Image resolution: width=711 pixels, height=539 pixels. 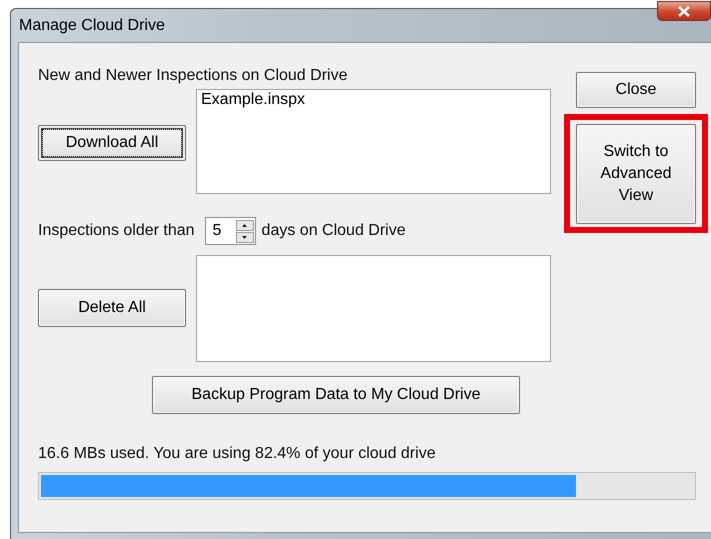 I want to click on window-title: Manage Cloud Drive, so click(x=92, y=26).